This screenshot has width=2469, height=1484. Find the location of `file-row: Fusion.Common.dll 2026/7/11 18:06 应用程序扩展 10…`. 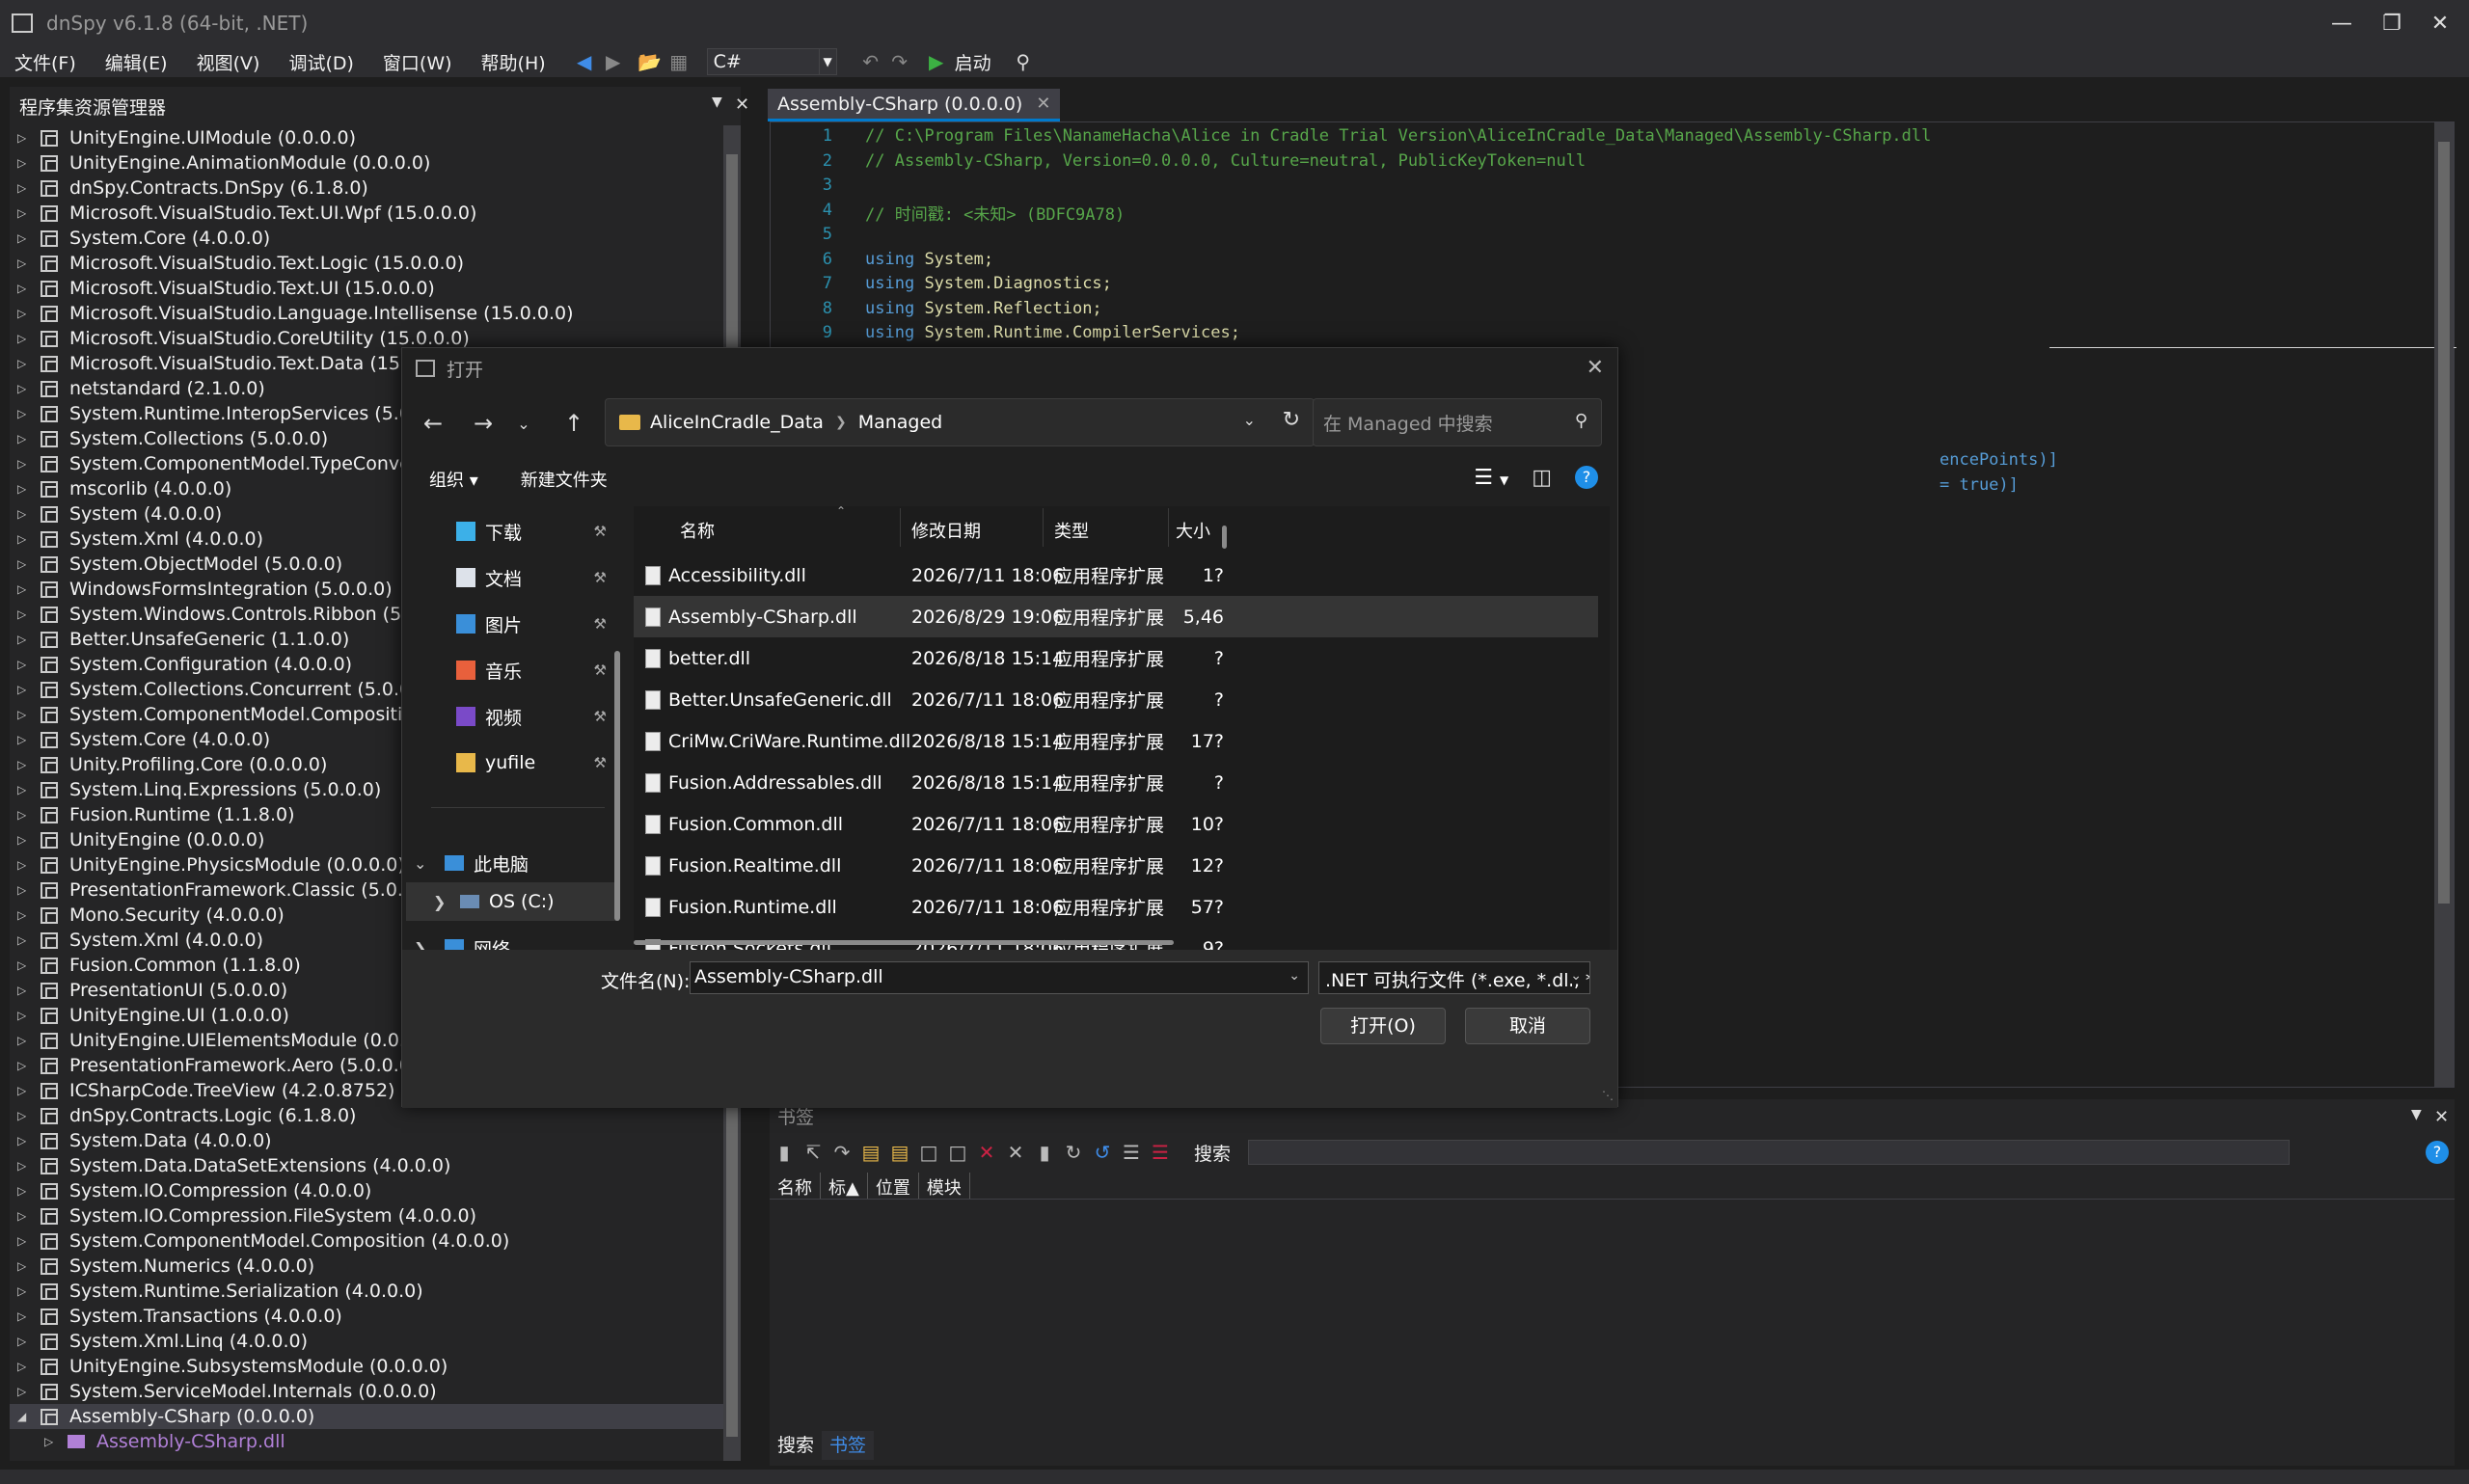

file-row: Fusion.Common.dll 2026/7/11 18:06 应用程序扩展 10… is located at coordinates (1116, 824).